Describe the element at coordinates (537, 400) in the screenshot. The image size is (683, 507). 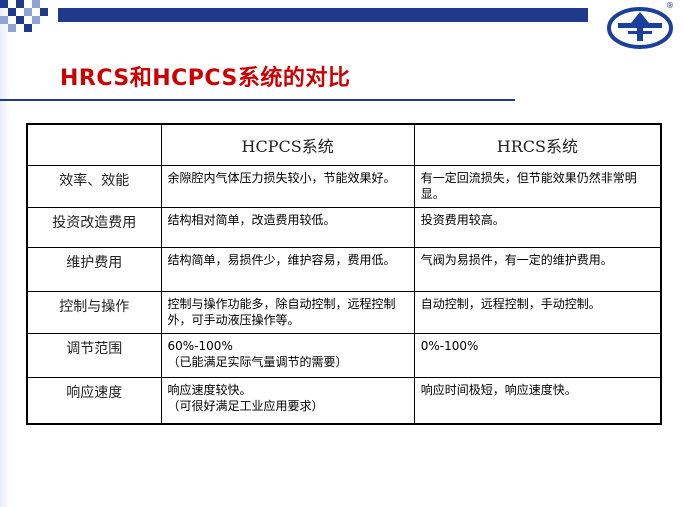
I see `hrcs-cell: 响应时间极短，响应速度快。` at that location.